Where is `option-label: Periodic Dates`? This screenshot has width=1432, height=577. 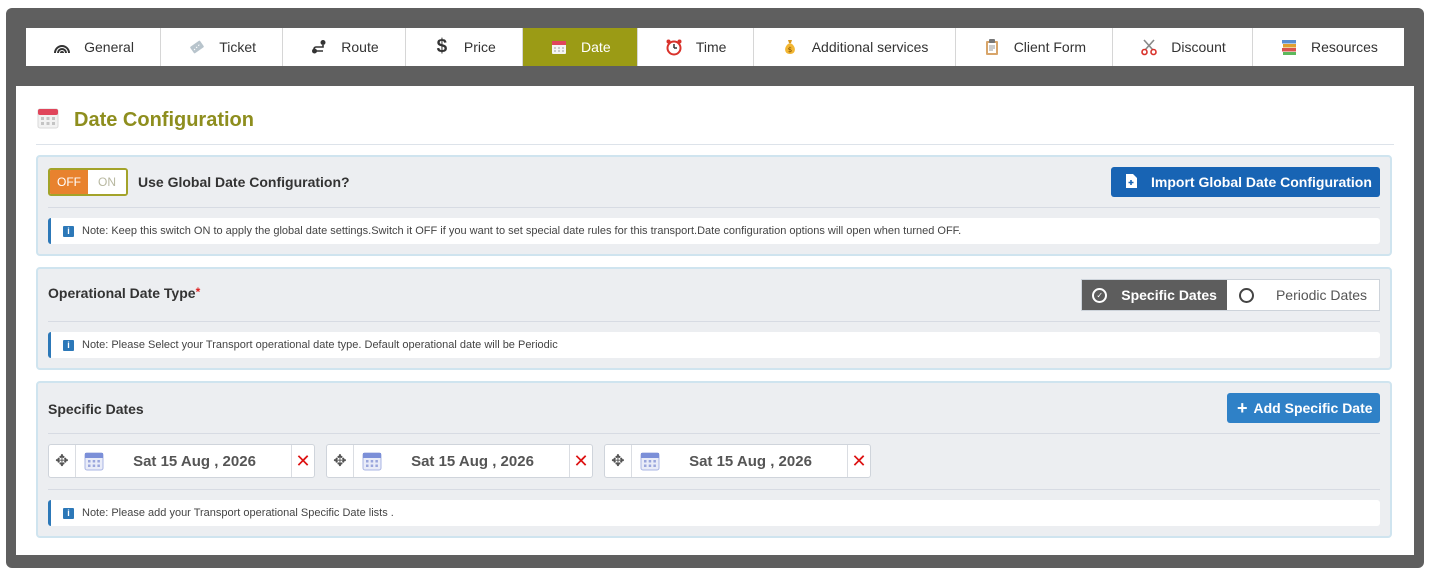
option-label: Periodic Dates is located at coordinates (1321, 295).